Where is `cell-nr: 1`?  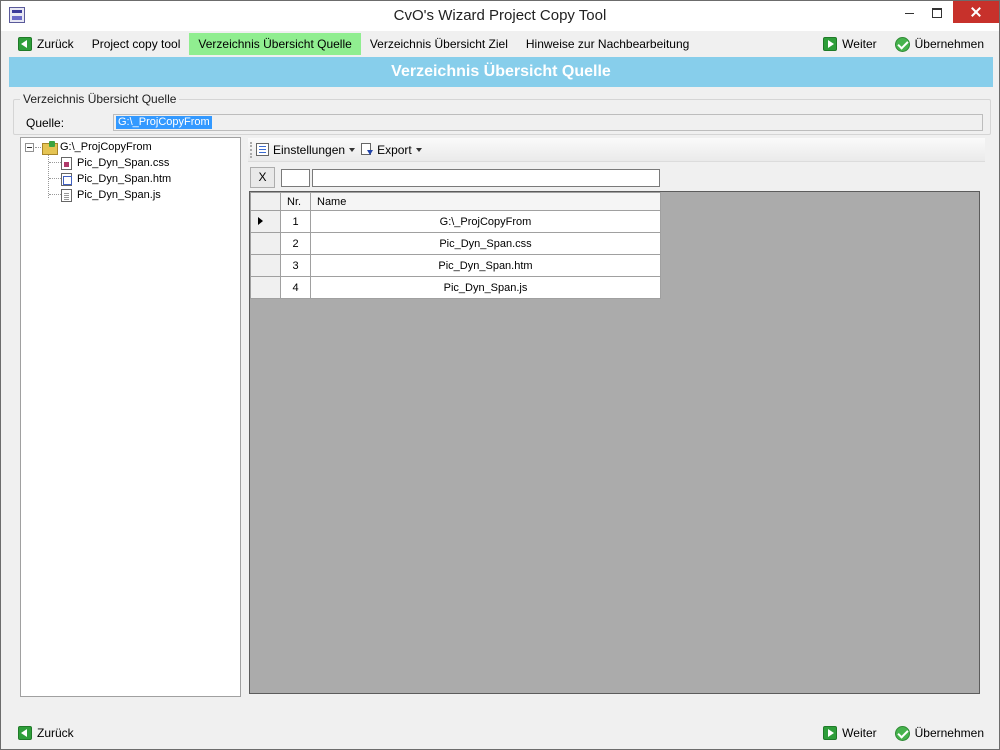
cell-nr: 1 is located at coordinates (295, 221).